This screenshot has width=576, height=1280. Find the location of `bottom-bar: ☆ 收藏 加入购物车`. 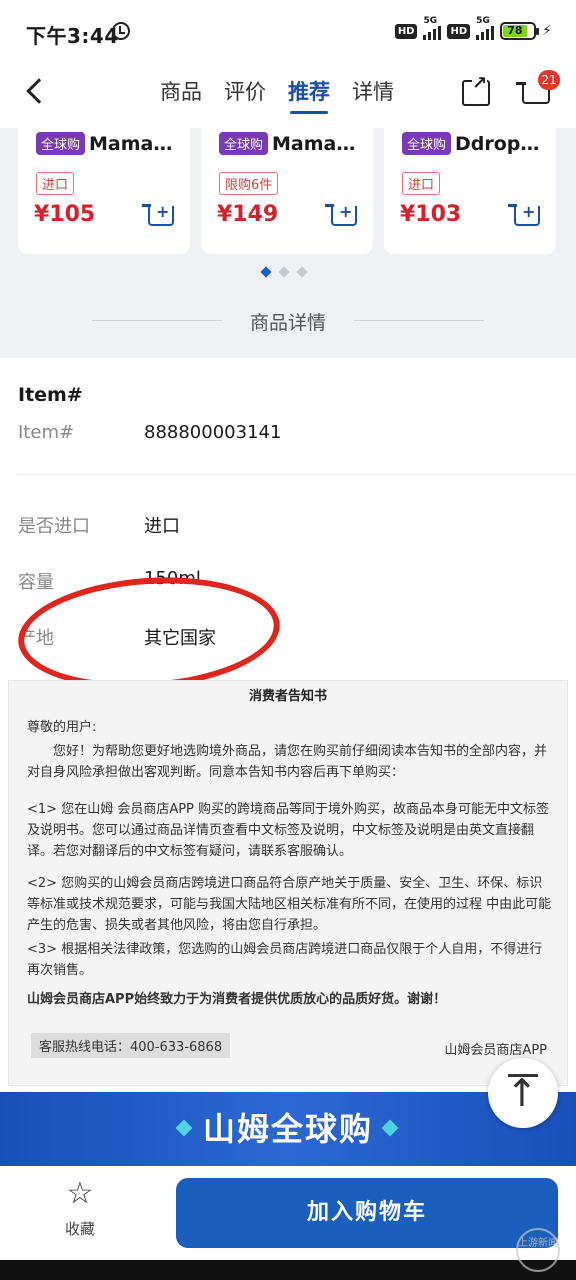

bottom-bar: ☆ 收藏 加入购物车 is located at coordinates (288, 1213).